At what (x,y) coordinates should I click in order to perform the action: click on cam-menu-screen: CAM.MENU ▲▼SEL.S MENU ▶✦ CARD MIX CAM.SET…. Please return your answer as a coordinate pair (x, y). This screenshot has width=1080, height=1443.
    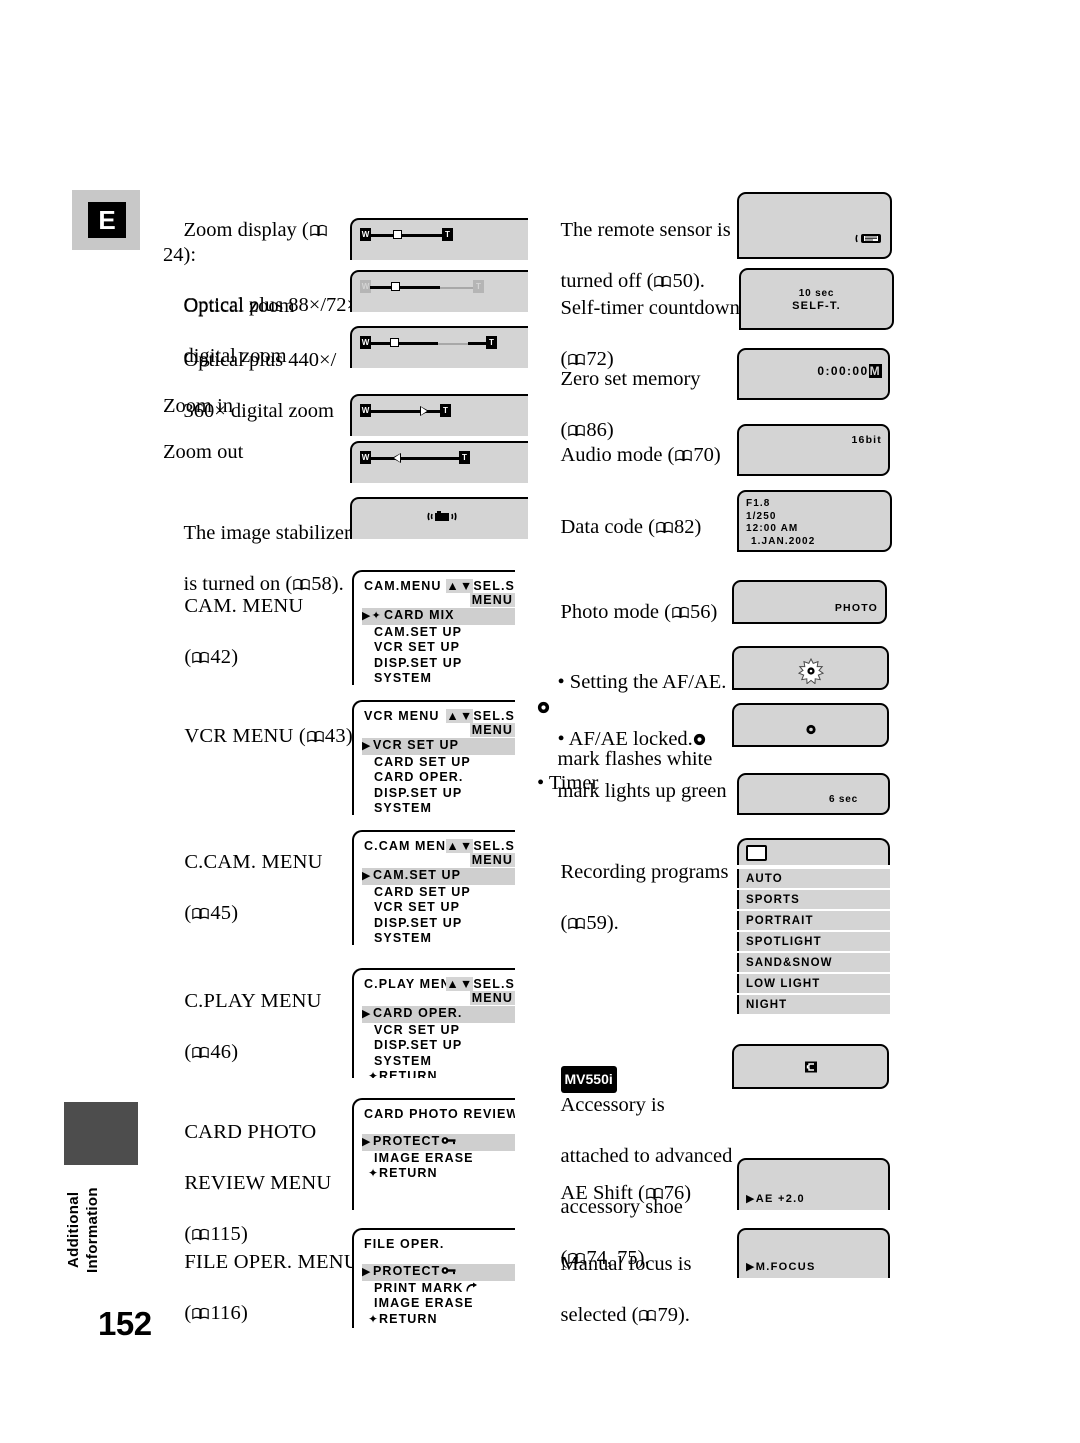
    Looking at the image, I should click on (433, 627).